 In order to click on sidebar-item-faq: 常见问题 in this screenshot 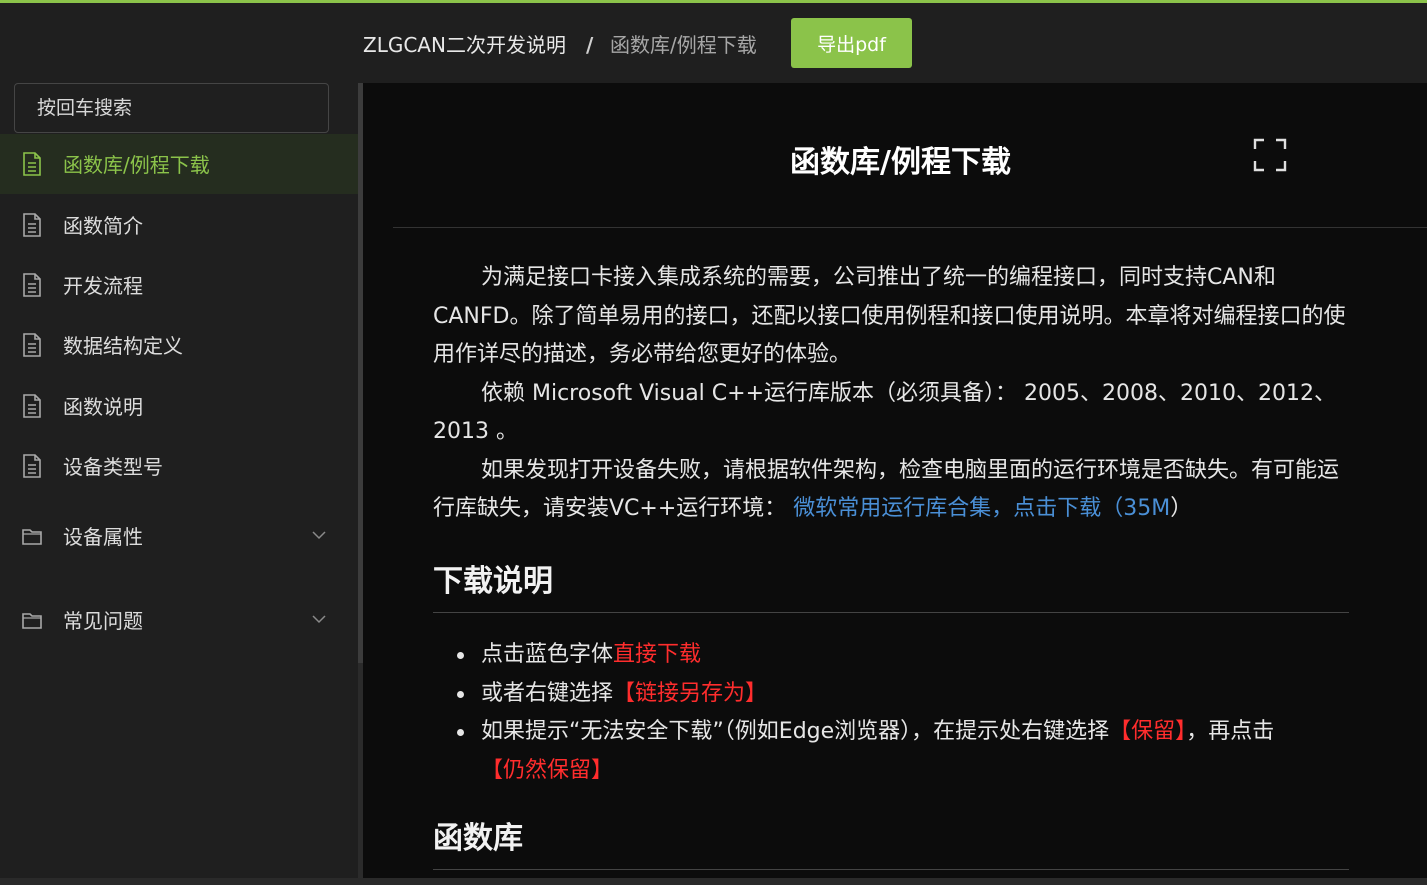, I will do `click(179, 620)`.